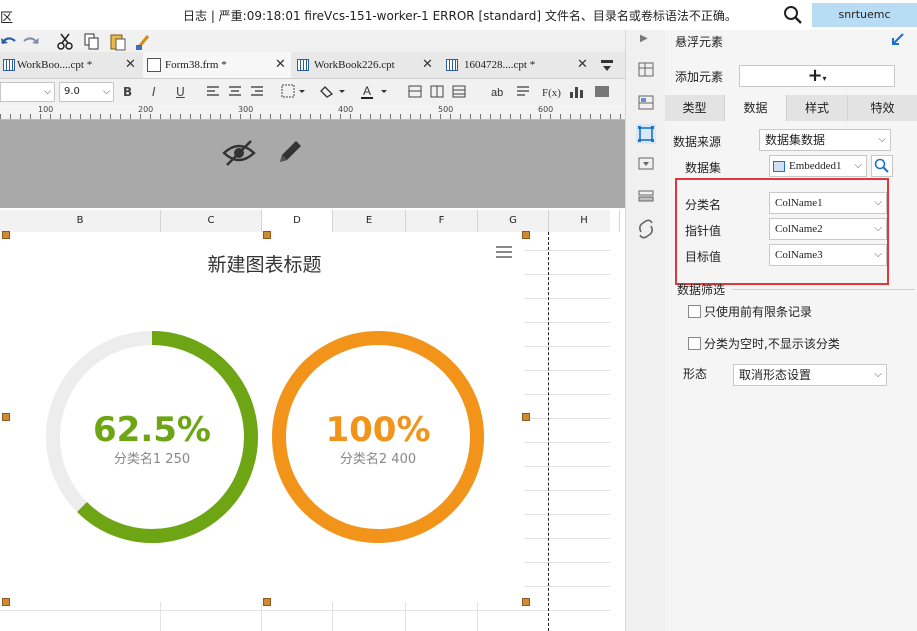 The width and height of the screenshot is (917, 631). Describe the element at coordinates (646, 229) in the screenshot. I see `hyperlink-icon` at that location.